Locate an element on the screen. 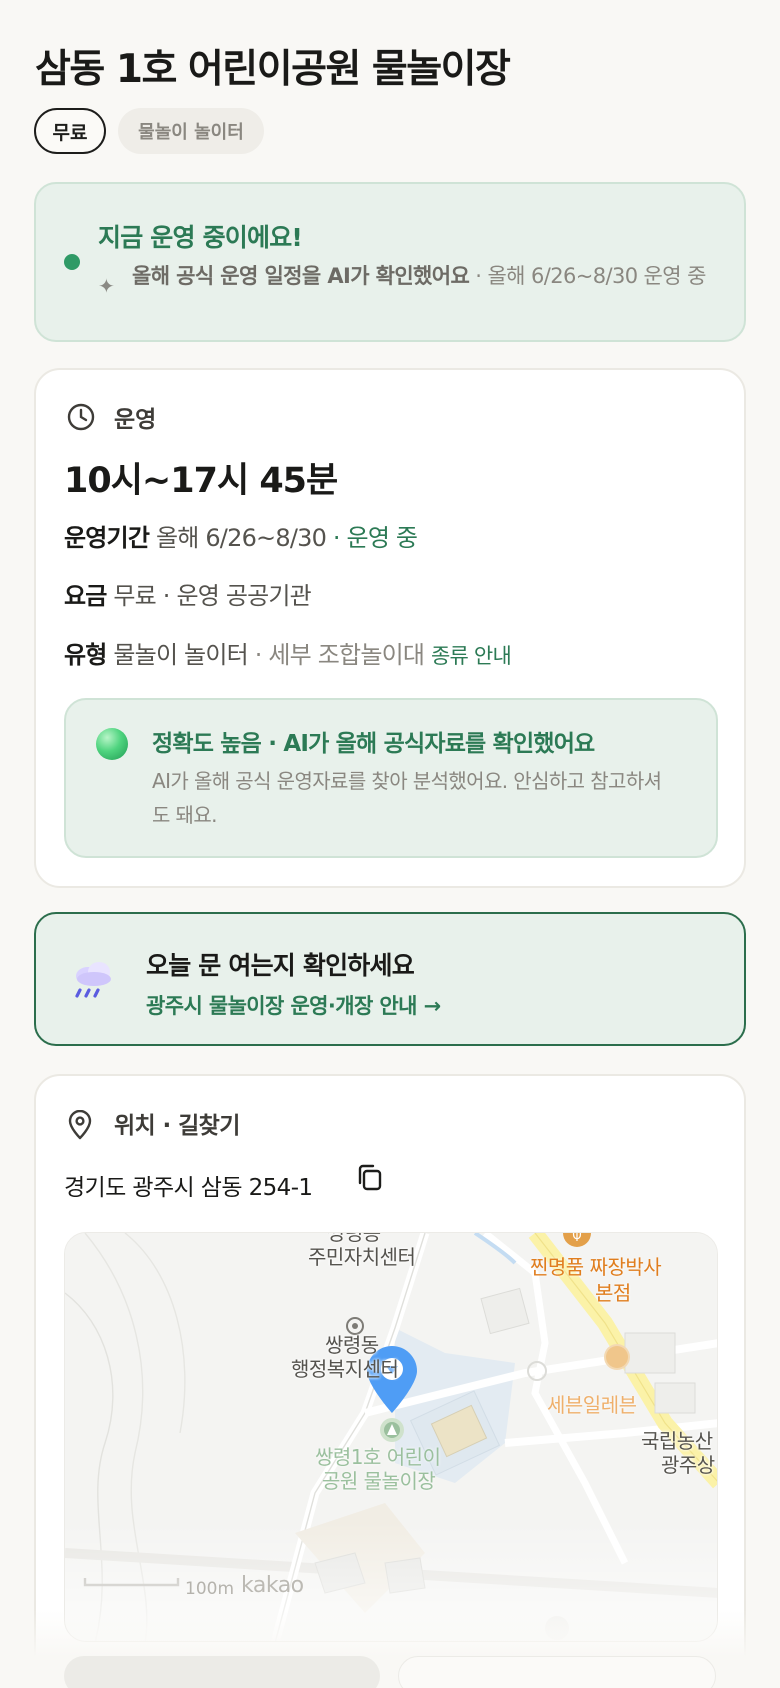 The width and height of the screenshot is (780, 1688). notice-card: 오늘 문 여는지 확인하세요 광주시 물놀이장 운영·개장 안내 → is located at coordinates (390, 979).